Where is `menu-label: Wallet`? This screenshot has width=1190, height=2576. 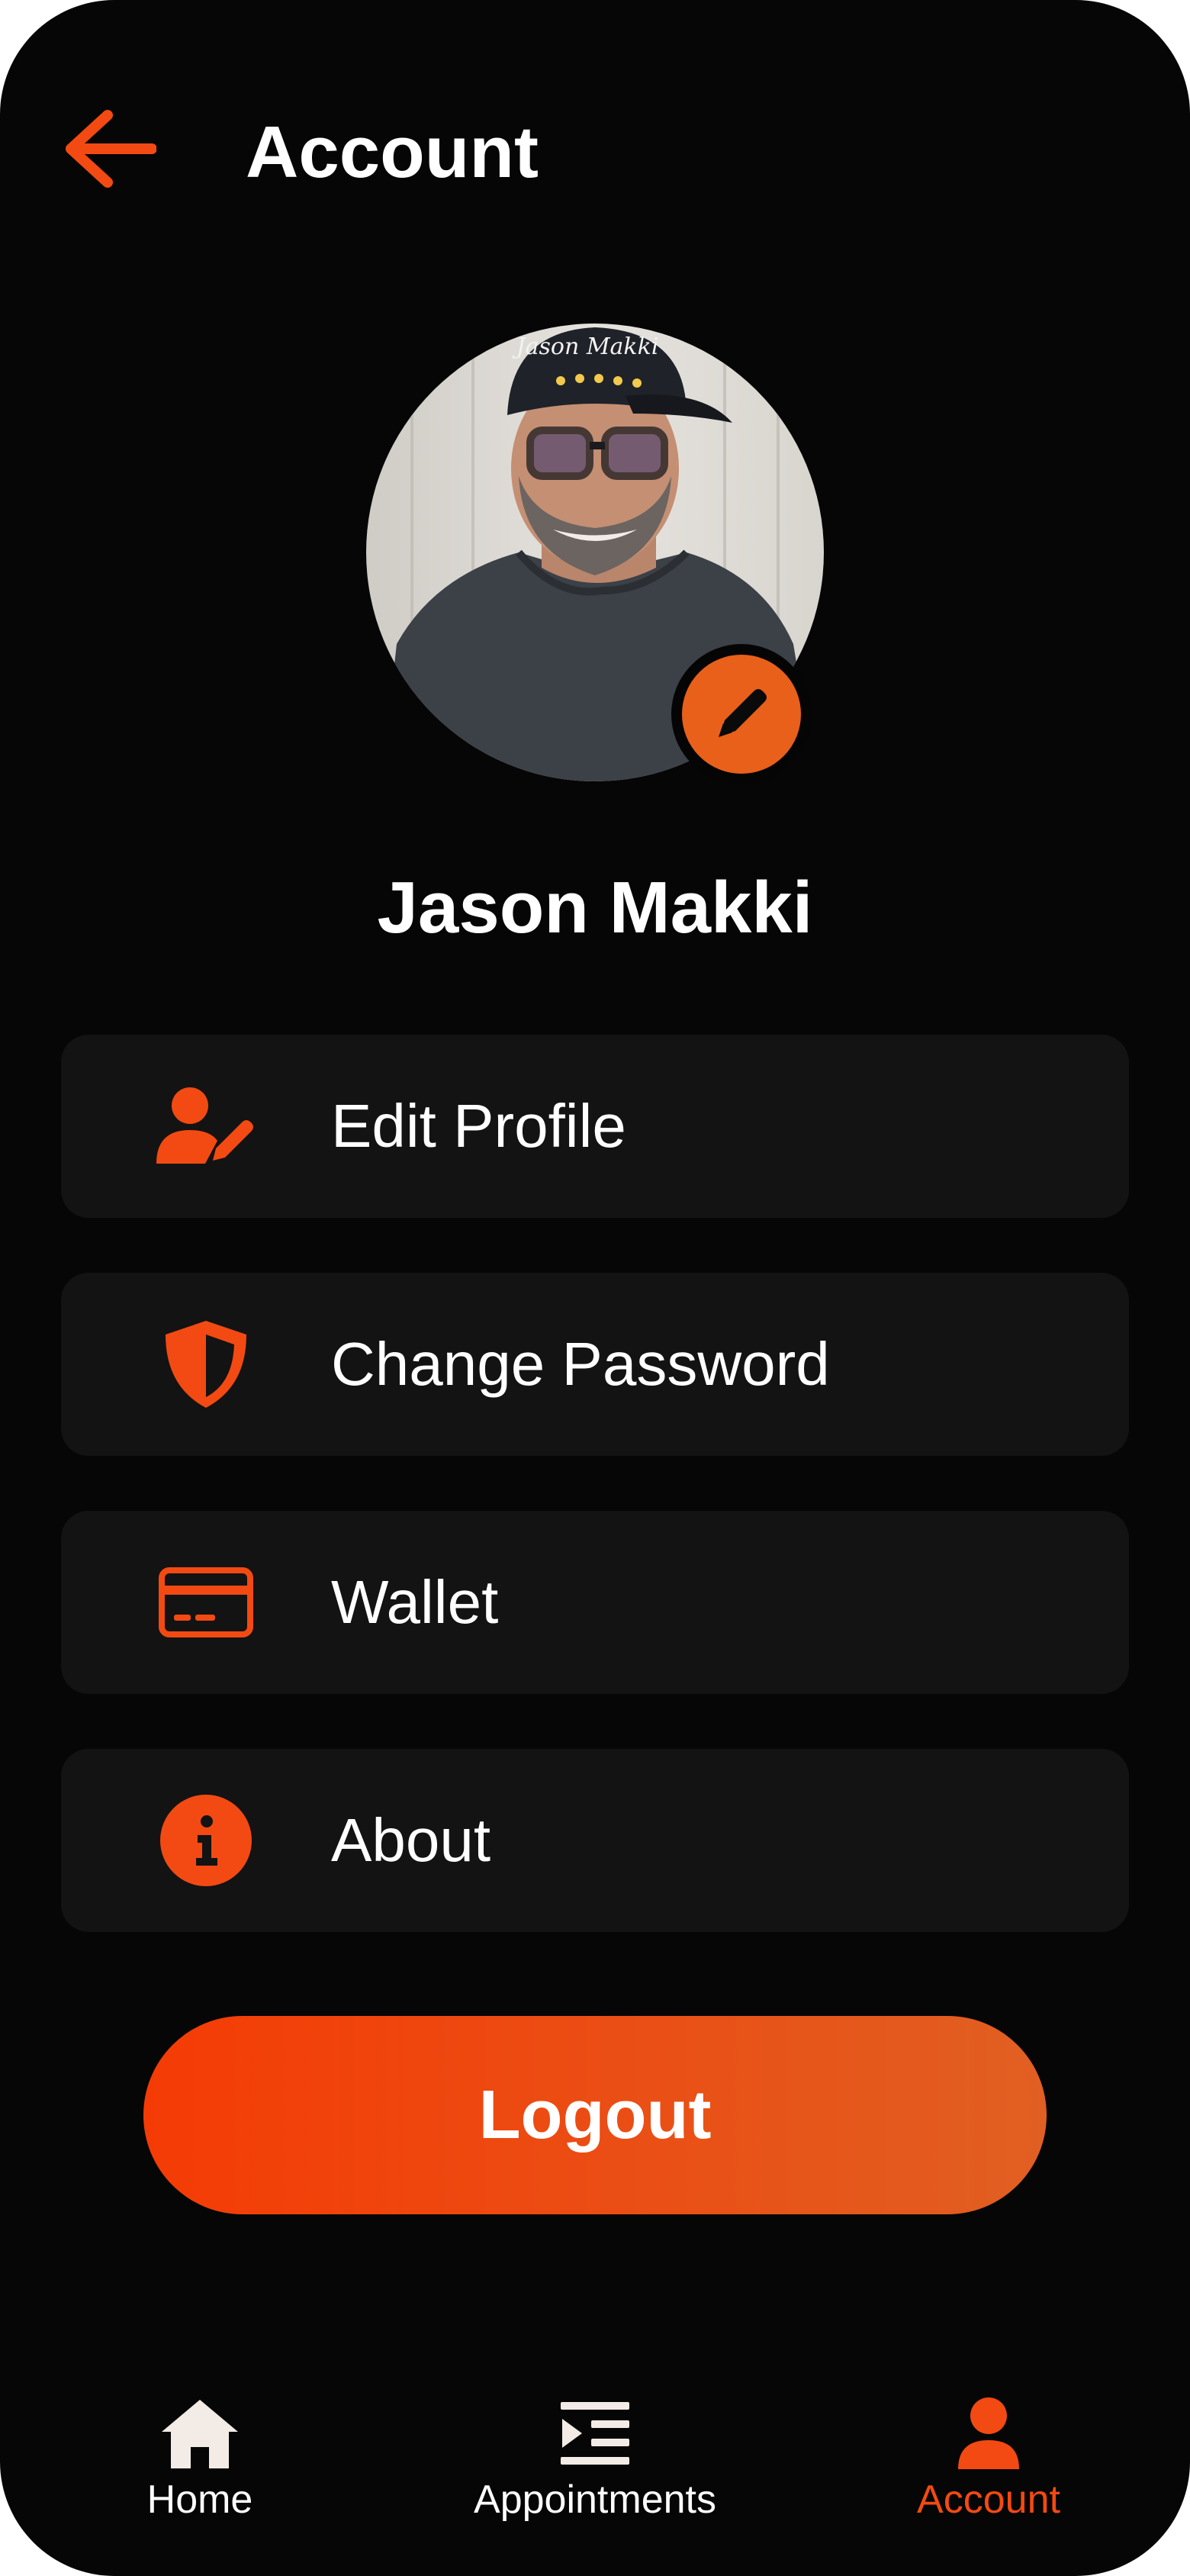
menu-label: Wallet is located at coordinates (415, 1602).